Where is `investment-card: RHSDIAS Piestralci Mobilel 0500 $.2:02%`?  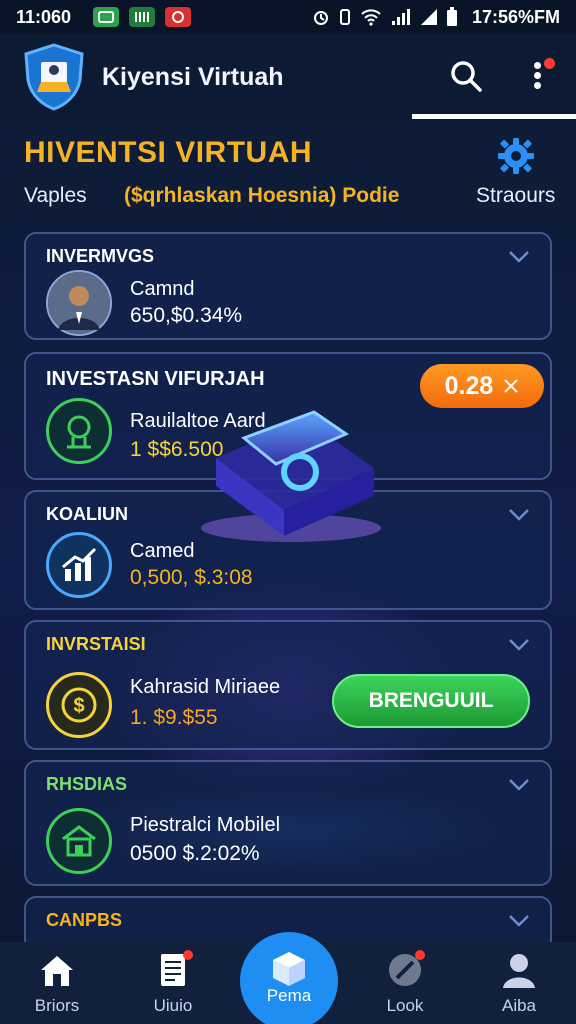 investment-card: RHSDIAS Piestralci Mobilel 0500 $.2:02% is located at coordinates (288, 823).